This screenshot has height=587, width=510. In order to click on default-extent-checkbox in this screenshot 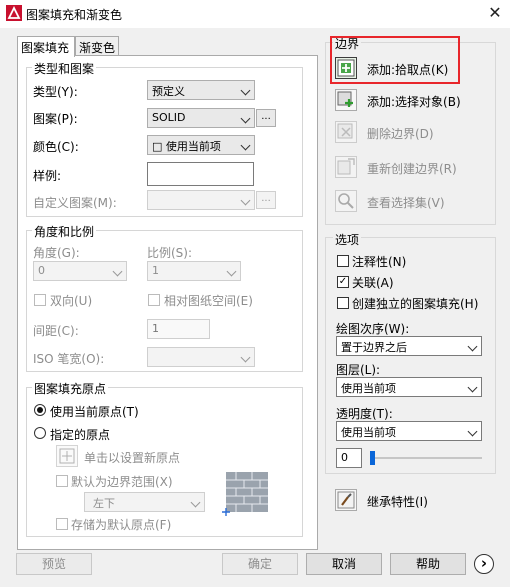, I will do `click(62, 481)`.